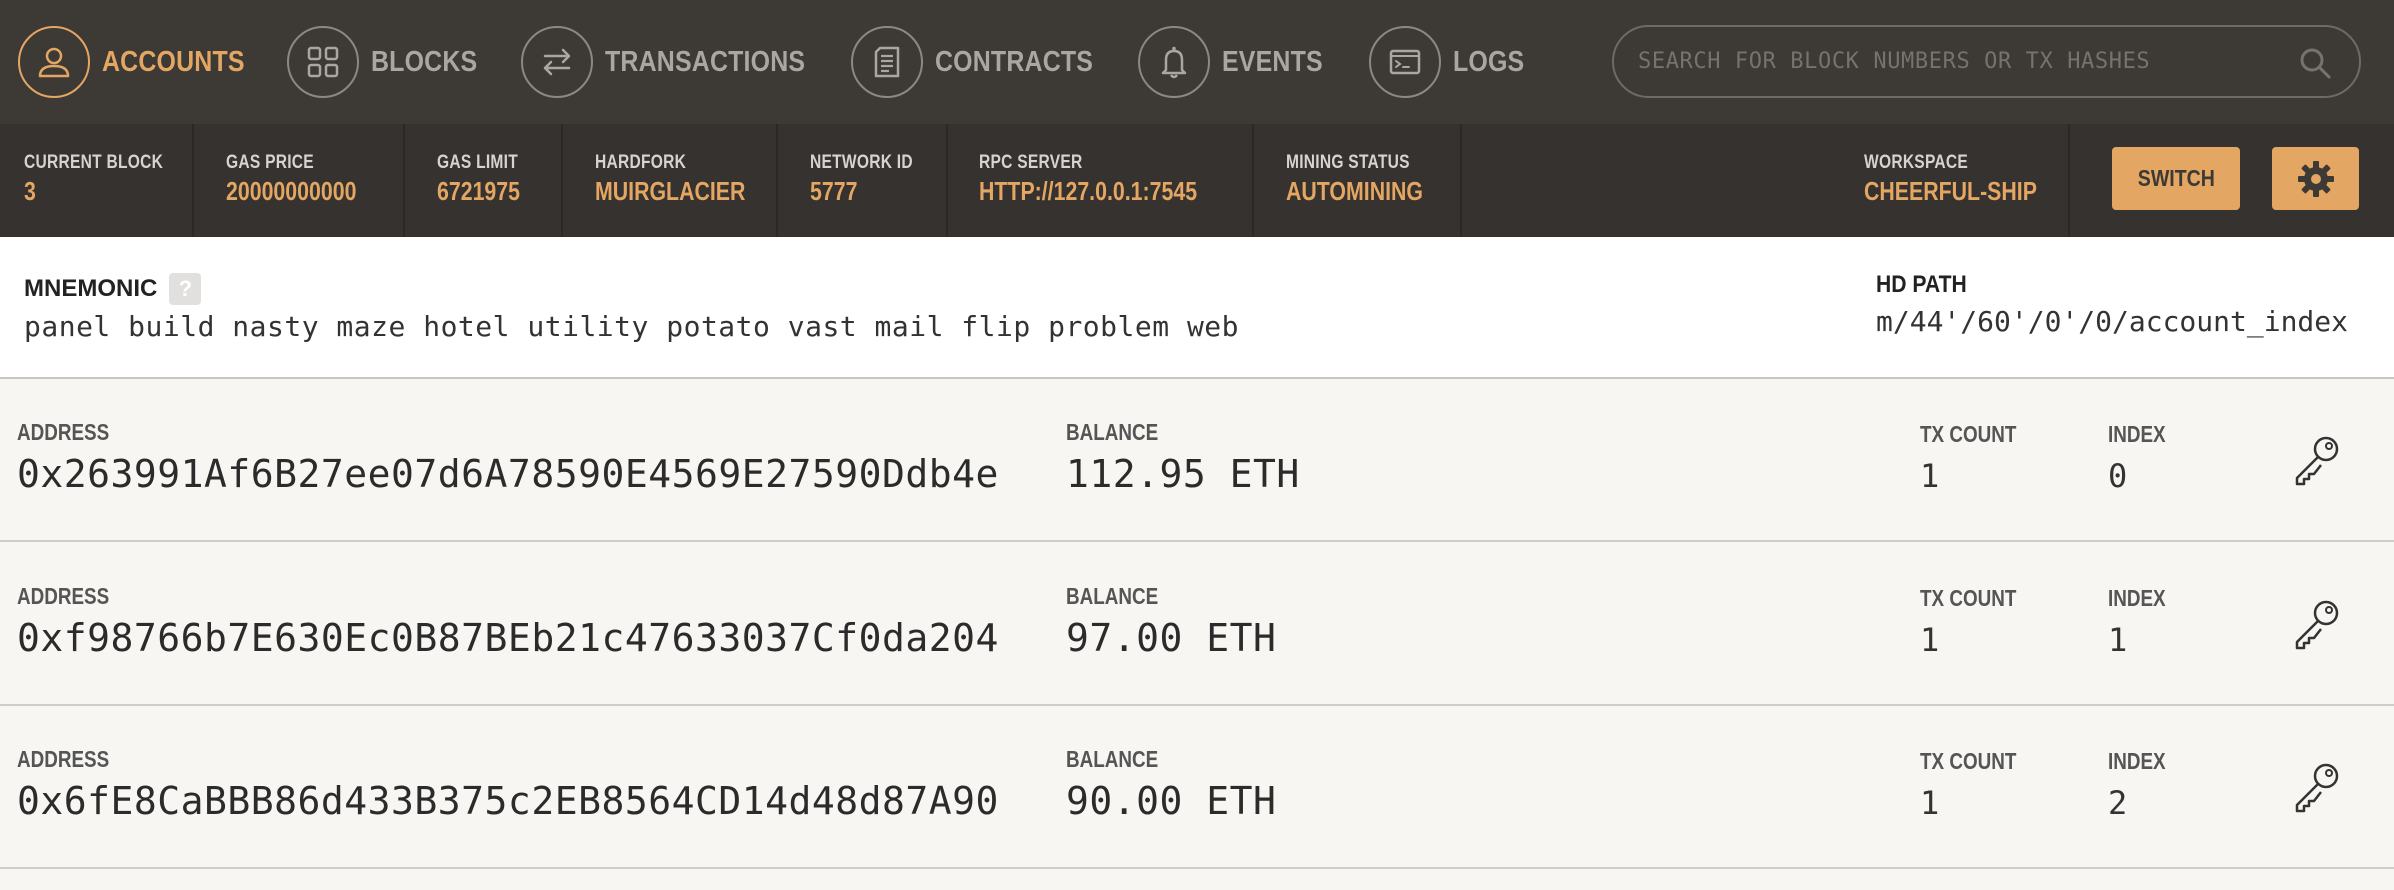 This screenshot has height=890, width=2394. I want to click on stat-workspace: WORKSPACE CHEERFUL-SHIP, so click(1958, 180).